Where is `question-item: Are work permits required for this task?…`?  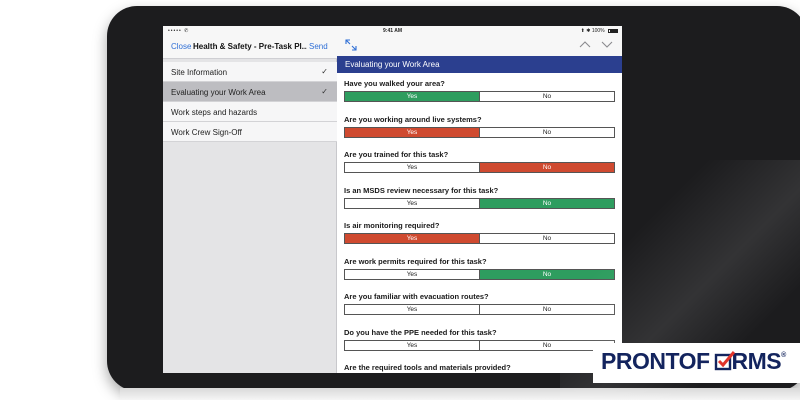
question-item: Are work permits required for this task?… is located at coordinates (479, 269).